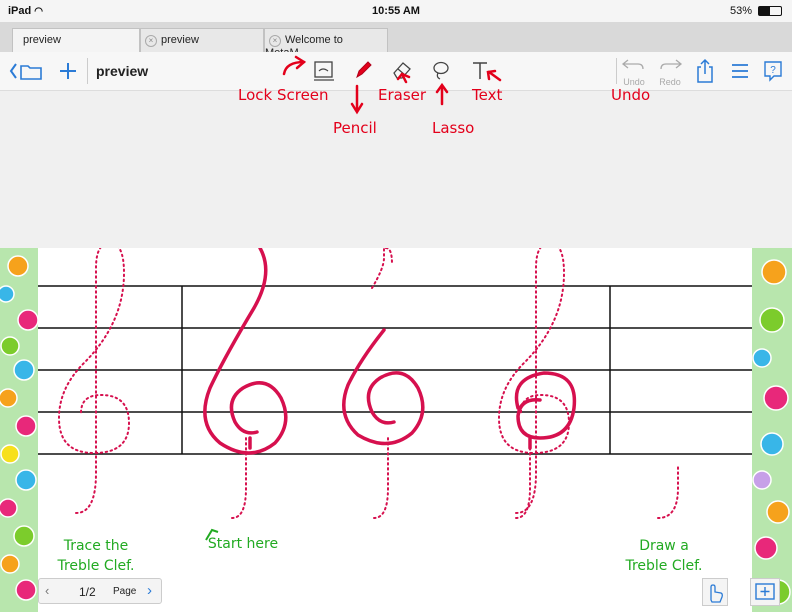  Describe the element at coordinates (770, 11) in the screenshot. I see `battery-icon` at that location.